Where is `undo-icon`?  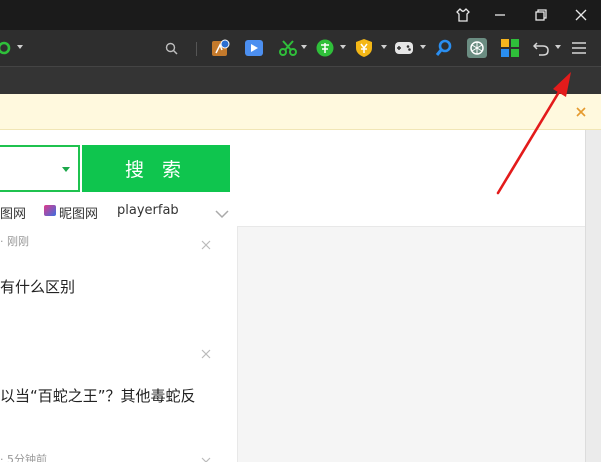
undo-icon is located at coordinates (541, 49).